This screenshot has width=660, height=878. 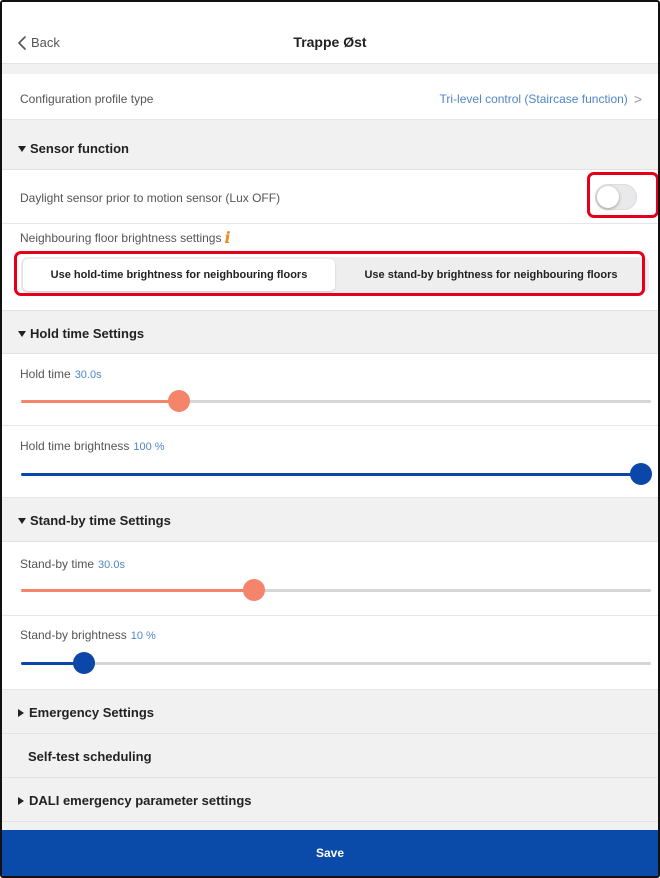 I want to click on chevron-right-icon: >, so click(x=637, y=99).